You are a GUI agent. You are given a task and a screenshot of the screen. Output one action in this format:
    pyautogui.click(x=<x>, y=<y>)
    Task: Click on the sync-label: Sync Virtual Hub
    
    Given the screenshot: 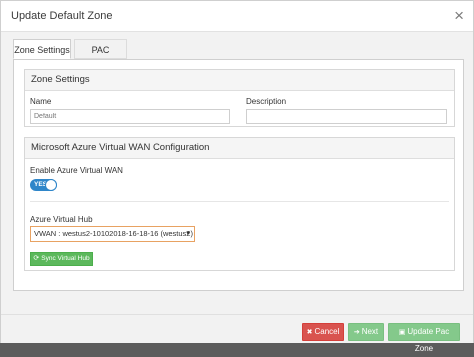 What is the action you would take?
    pyautogui.click(x=65, y=258)
    